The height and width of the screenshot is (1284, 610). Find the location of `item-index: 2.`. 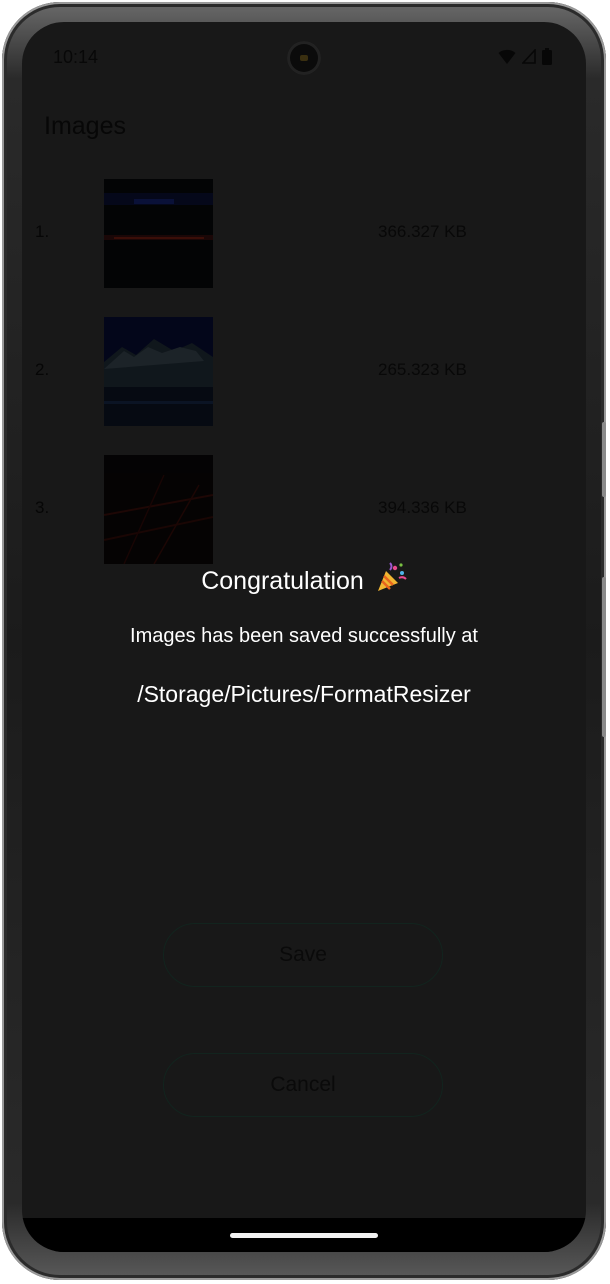

item-index: 2. is located at coordinates (42, 369).